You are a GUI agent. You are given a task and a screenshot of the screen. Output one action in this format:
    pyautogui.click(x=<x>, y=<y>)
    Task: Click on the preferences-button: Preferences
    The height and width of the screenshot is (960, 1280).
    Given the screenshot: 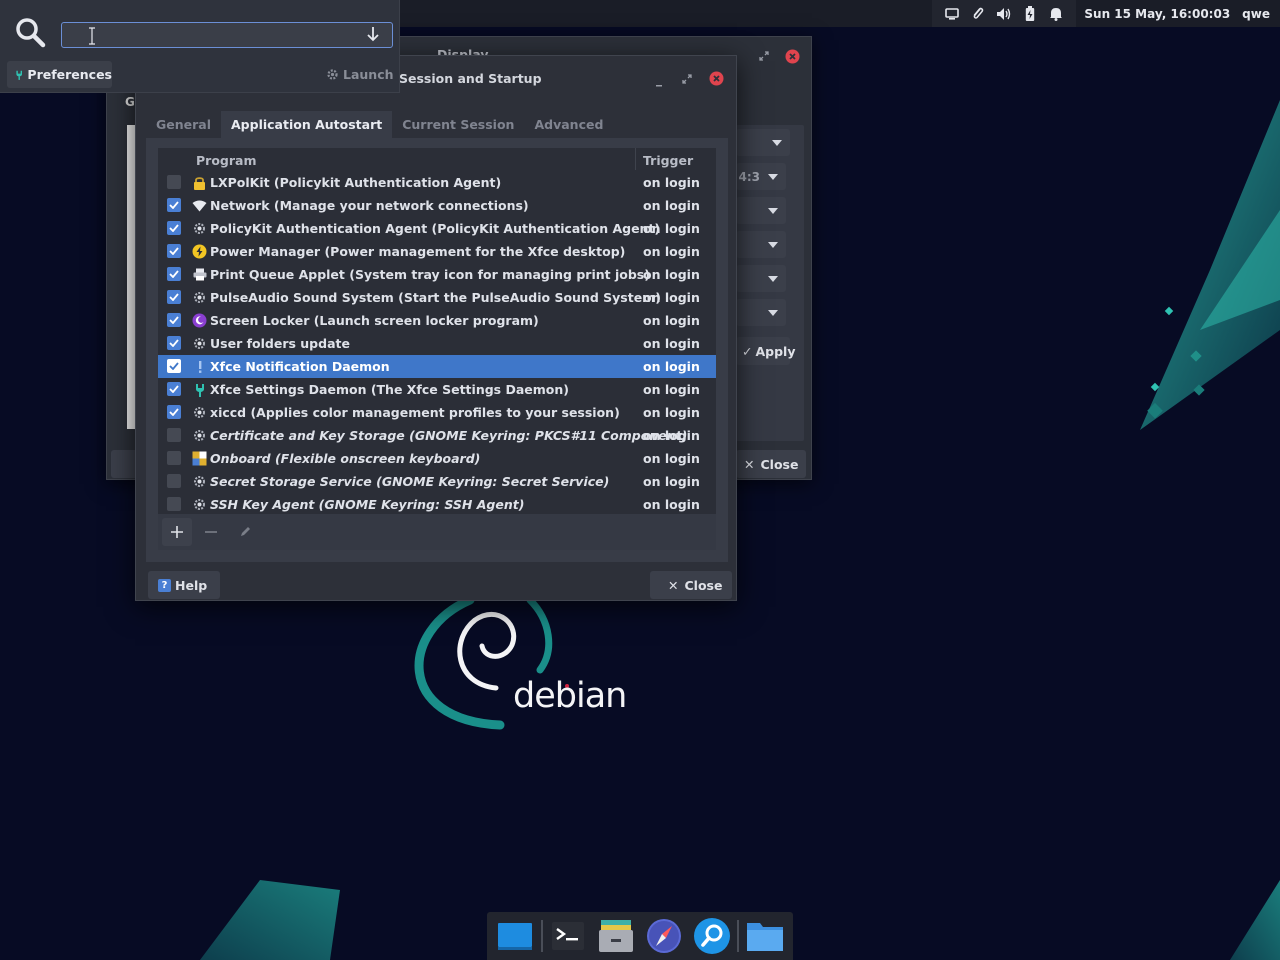 What is the action you would take?
    pyautogui.click(x=59, y=74)
    